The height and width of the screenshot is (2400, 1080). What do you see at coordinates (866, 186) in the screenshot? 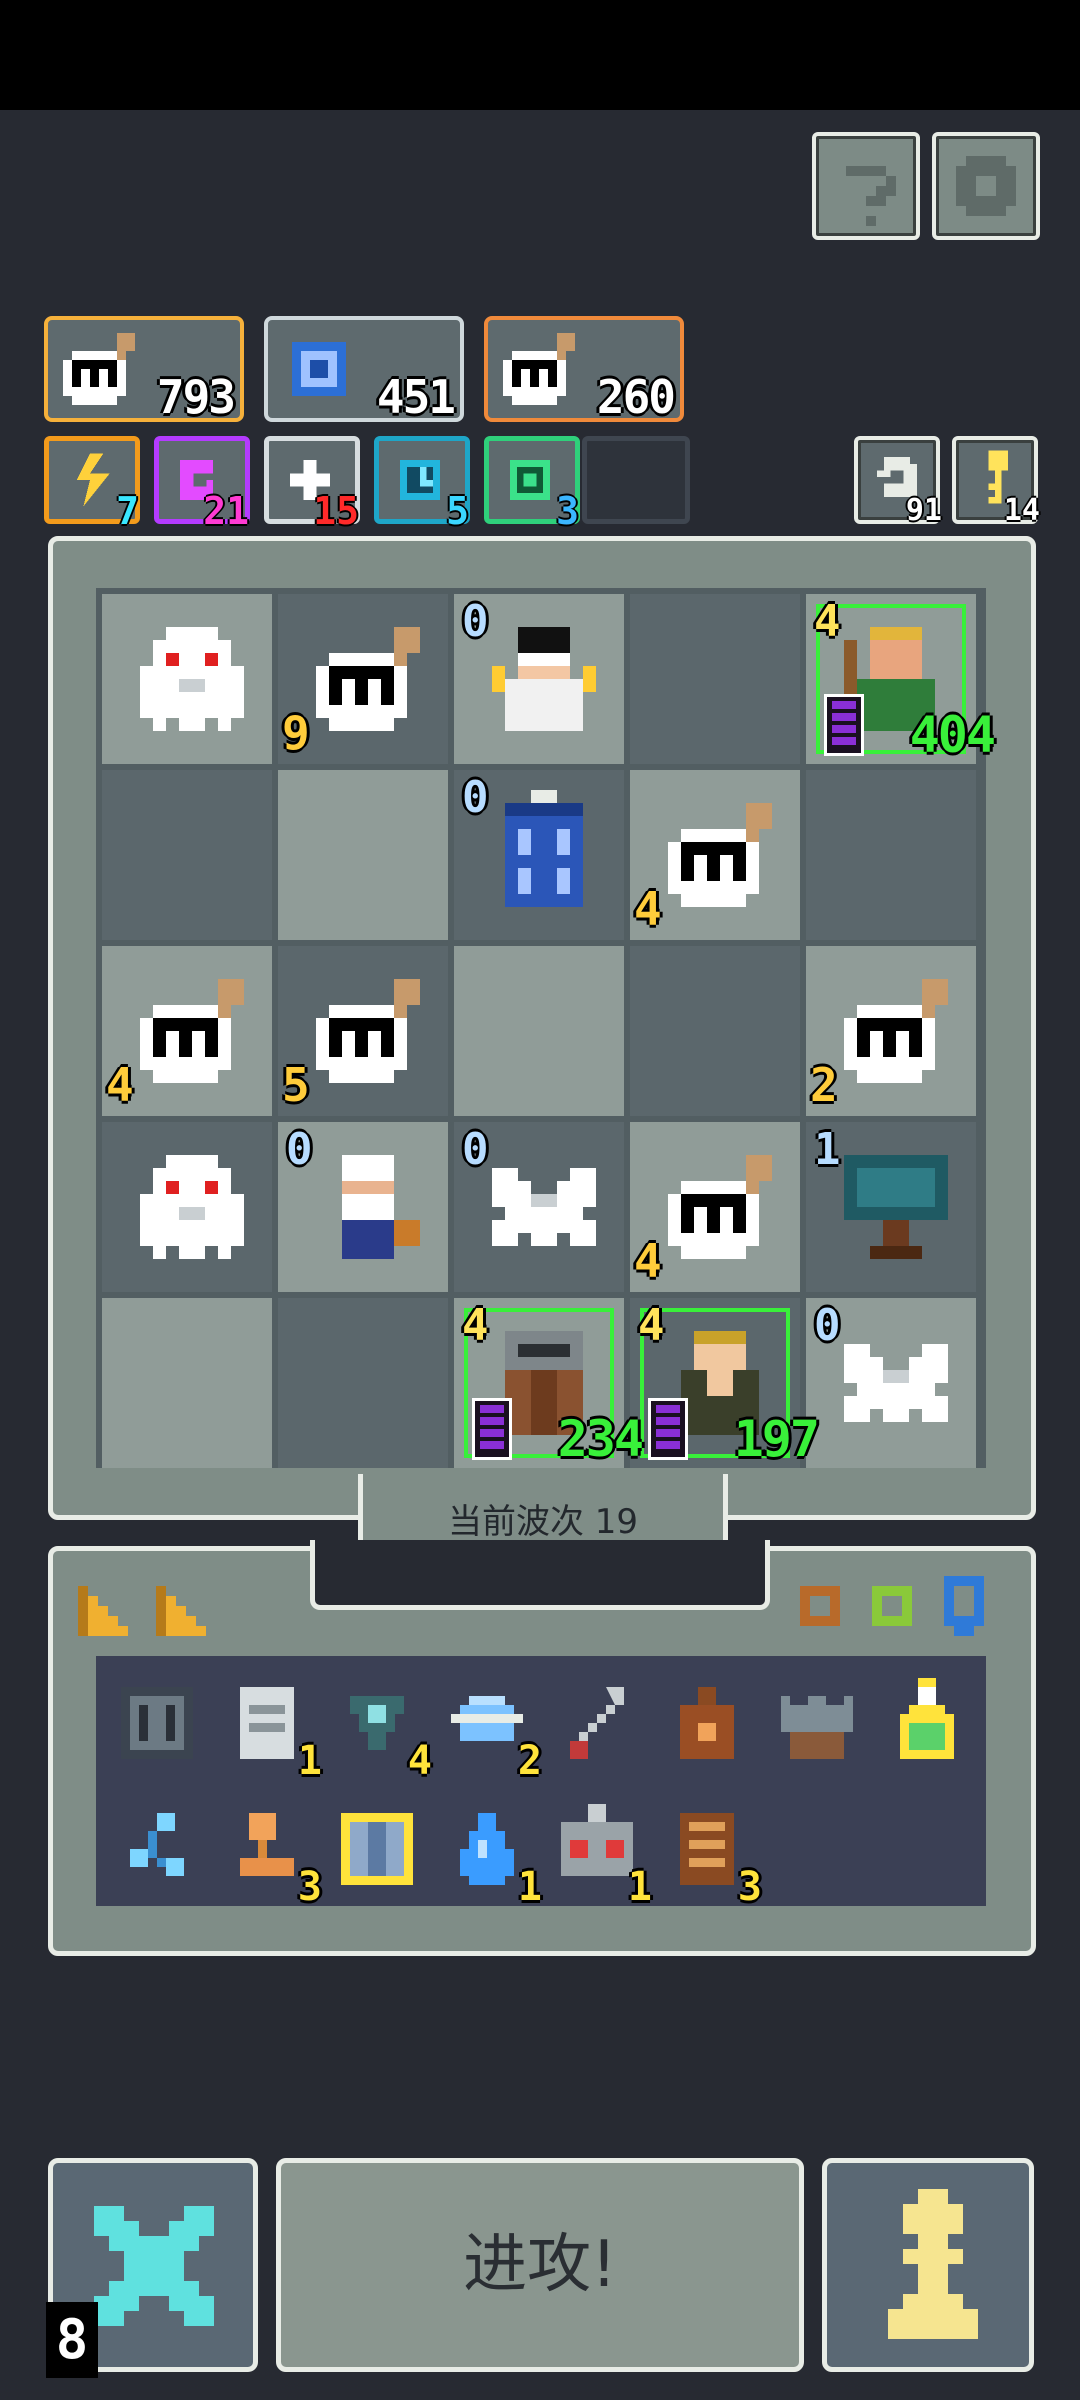
I see `help-button` at bounding box center [866, 186].